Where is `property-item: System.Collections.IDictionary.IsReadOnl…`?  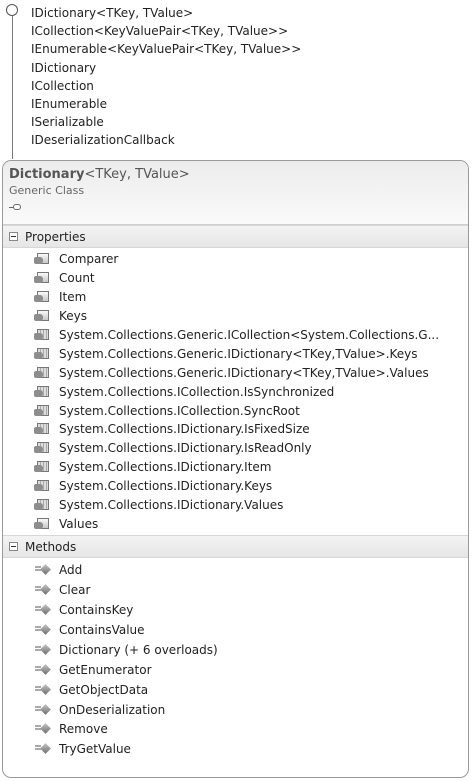
property-item: System.Collections.IDictionary.IsReadOnl… is located at coordinates (235, 448).